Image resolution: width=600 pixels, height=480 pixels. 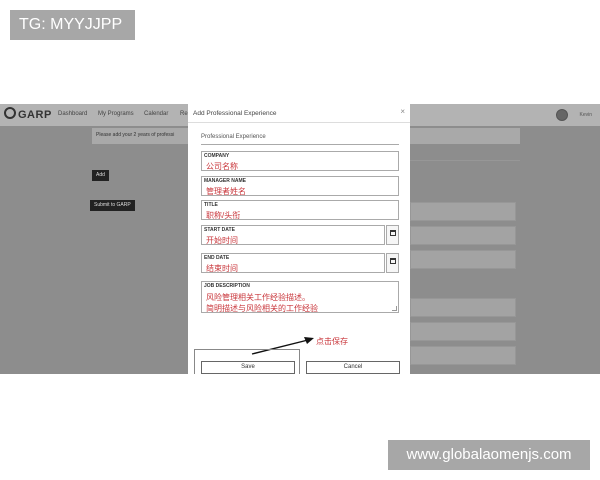 What do you see at coordinates (219, 230) in the screenshot?
I see `start-date-label: START DATE` at bounding box center [219, 230].